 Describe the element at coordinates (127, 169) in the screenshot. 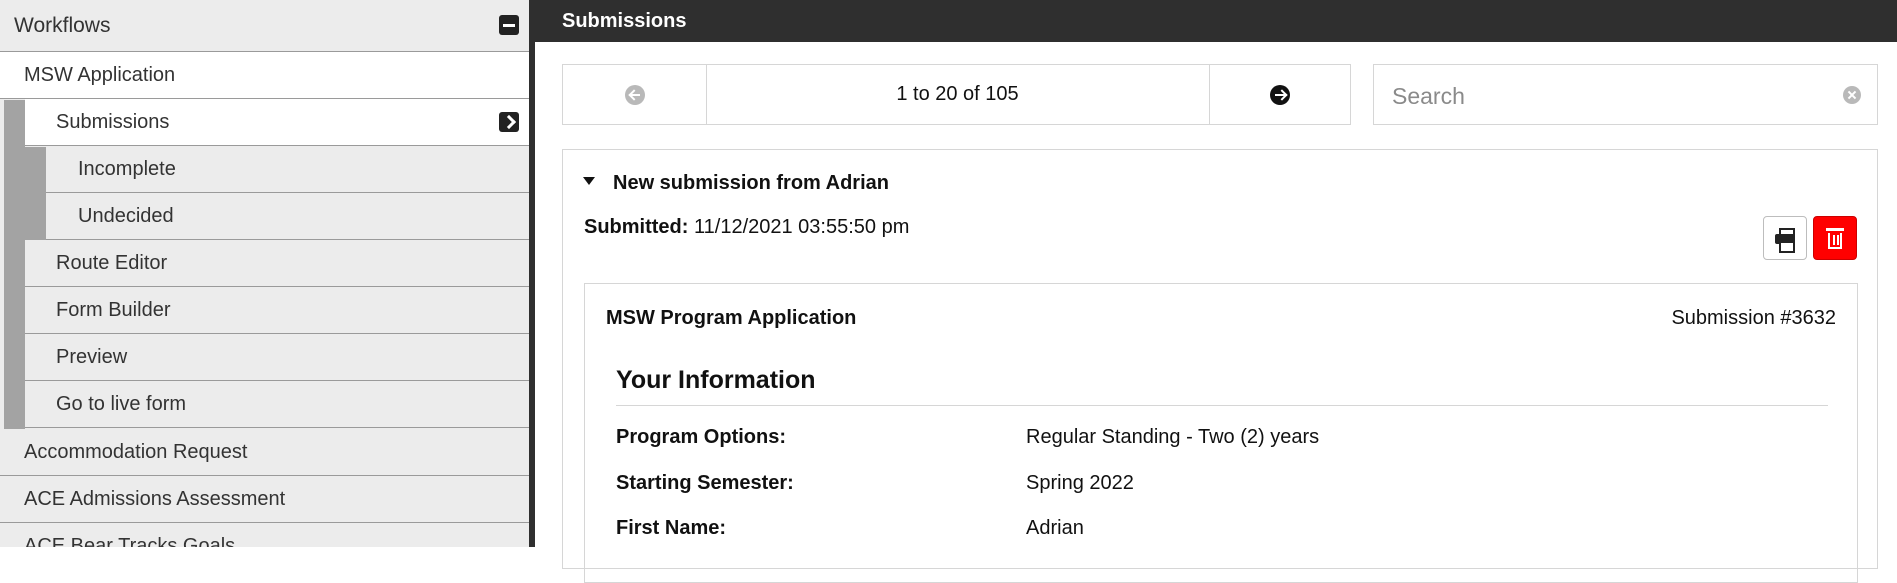

I see `sidebar-item-label: Incomplete` at that location.